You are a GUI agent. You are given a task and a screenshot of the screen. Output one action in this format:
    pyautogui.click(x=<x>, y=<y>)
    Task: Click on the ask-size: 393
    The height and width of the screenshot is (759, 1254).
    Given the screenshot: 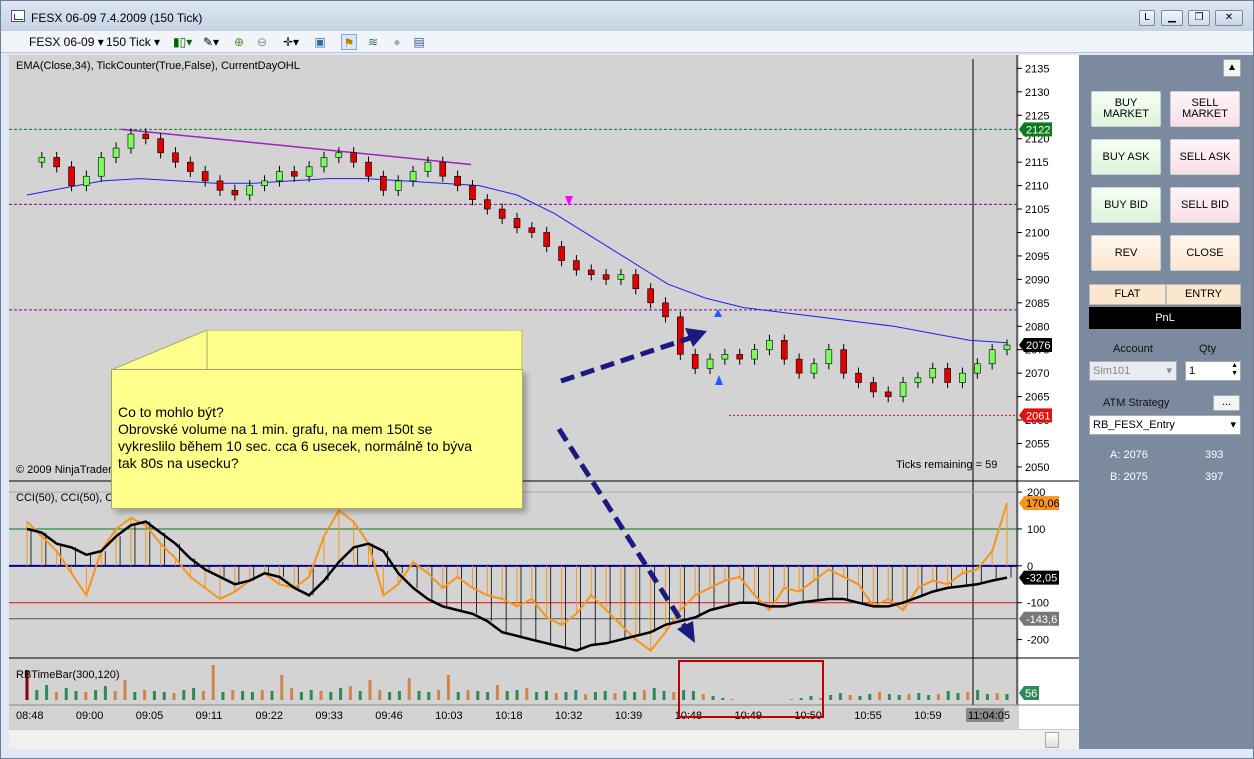 What is the action you would take?
    pyautogui.click(x=1214, y=455)
    